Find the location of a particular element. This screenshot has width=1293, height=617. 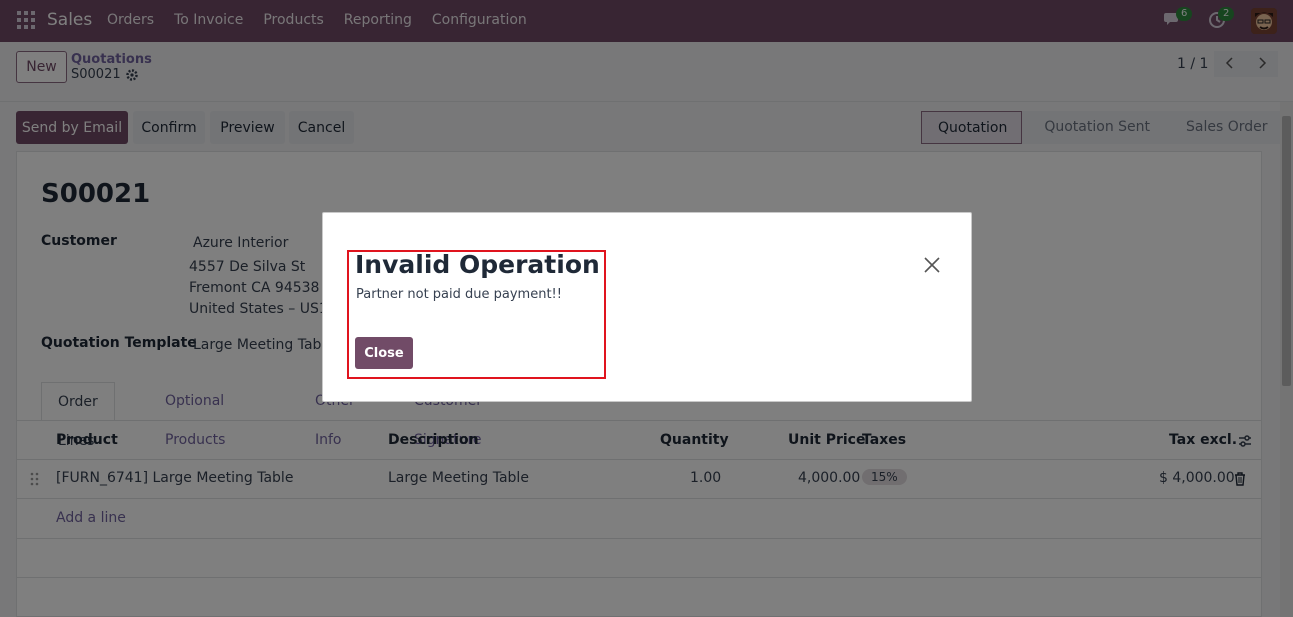

close-icon is located at coordinates (932, 265).